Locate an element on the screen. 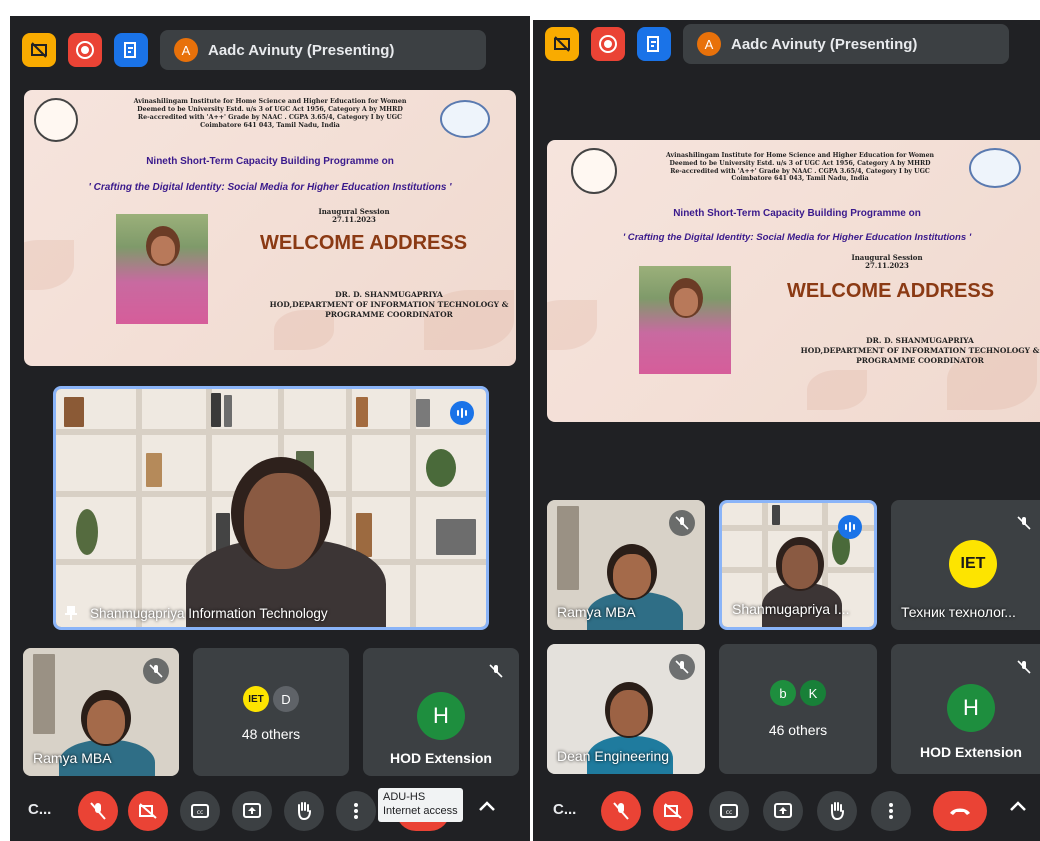 The height and width of the screenshot is (841, 1040). call-controls: C... cc is located at coordinates (786, 811).